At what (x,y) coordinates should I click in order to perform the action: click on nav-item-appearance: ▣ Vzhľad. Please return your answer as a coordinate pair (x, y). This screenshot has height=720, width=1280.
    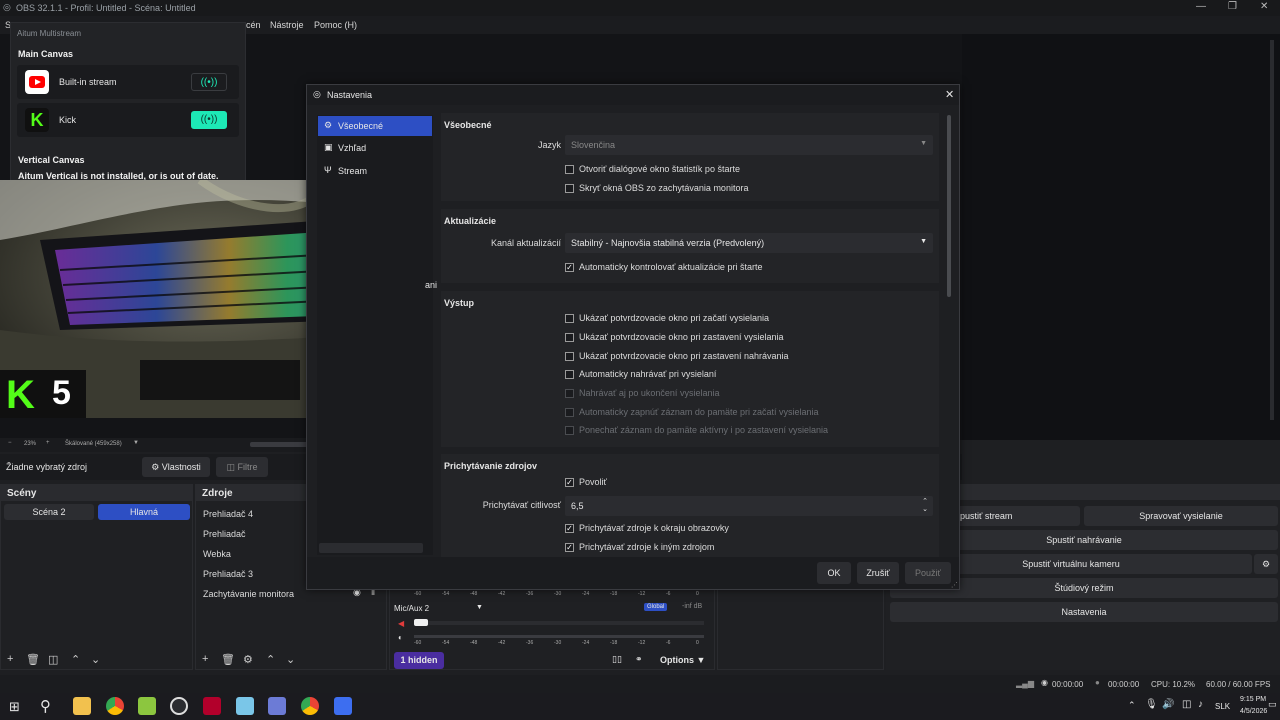
    Looking at the image, I should click on (375, 148).